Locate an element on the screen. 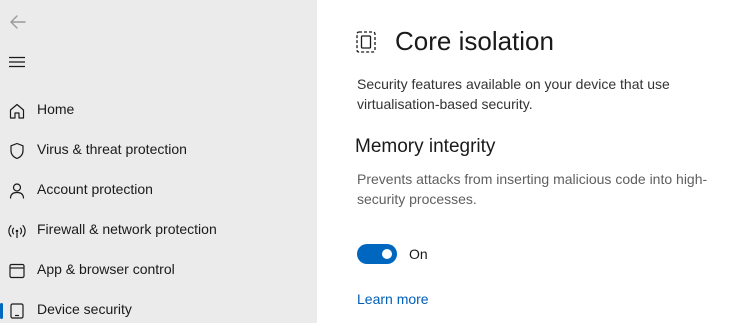 This screenshot has height=331, width=738. shield-icon is located at coordinates (17, 151).